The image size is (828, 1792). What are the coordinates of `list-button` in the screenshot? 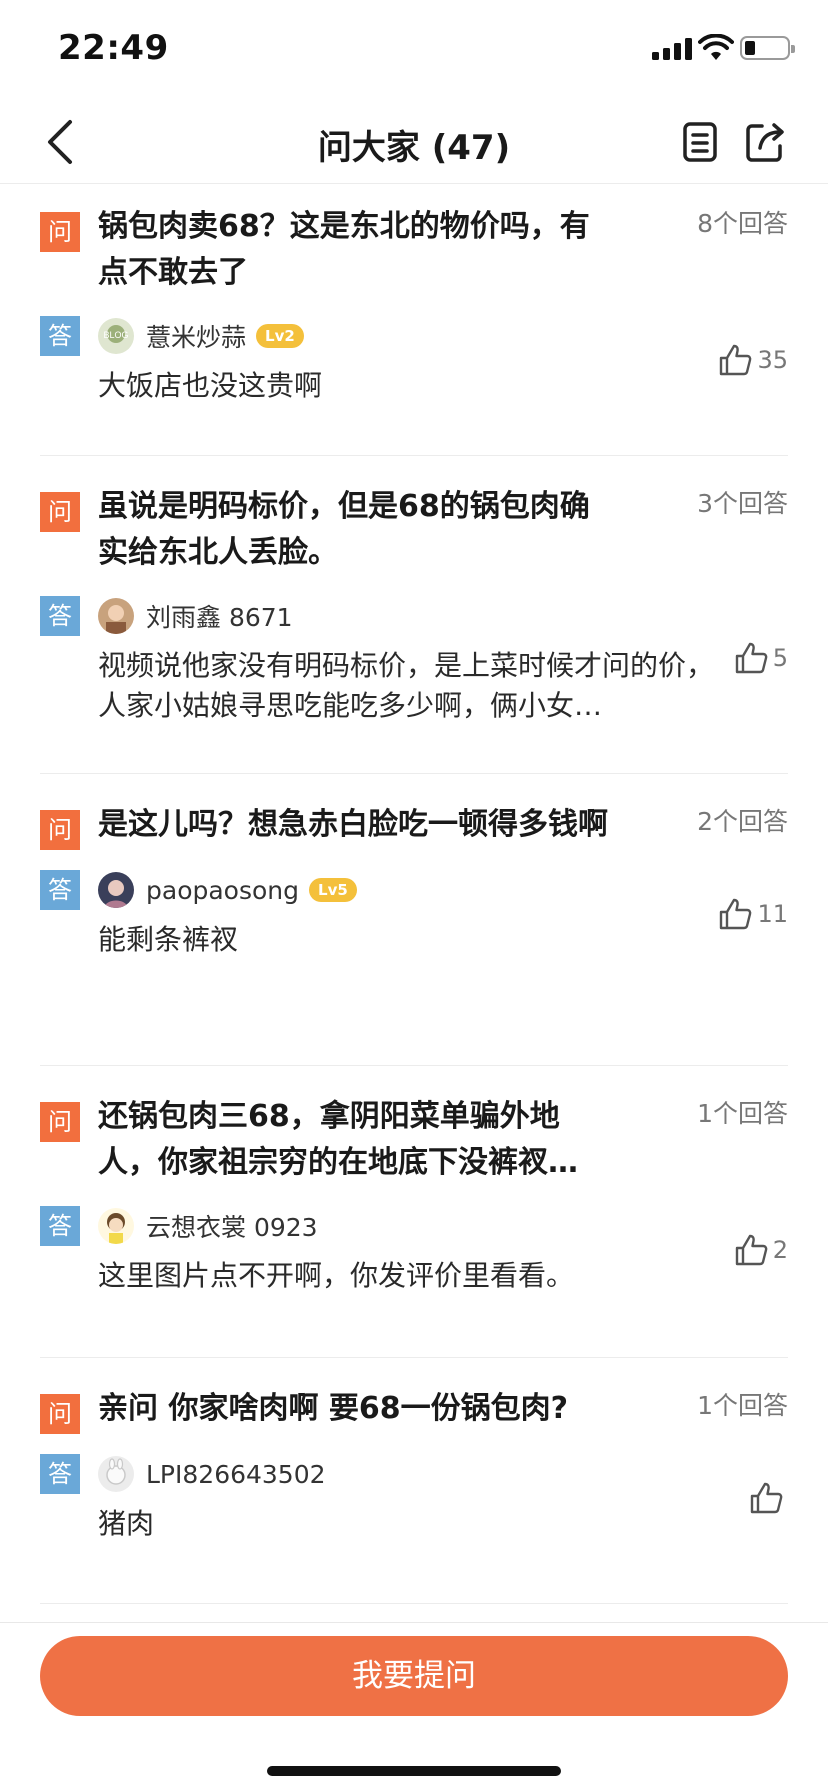 It's located at (701, 142).